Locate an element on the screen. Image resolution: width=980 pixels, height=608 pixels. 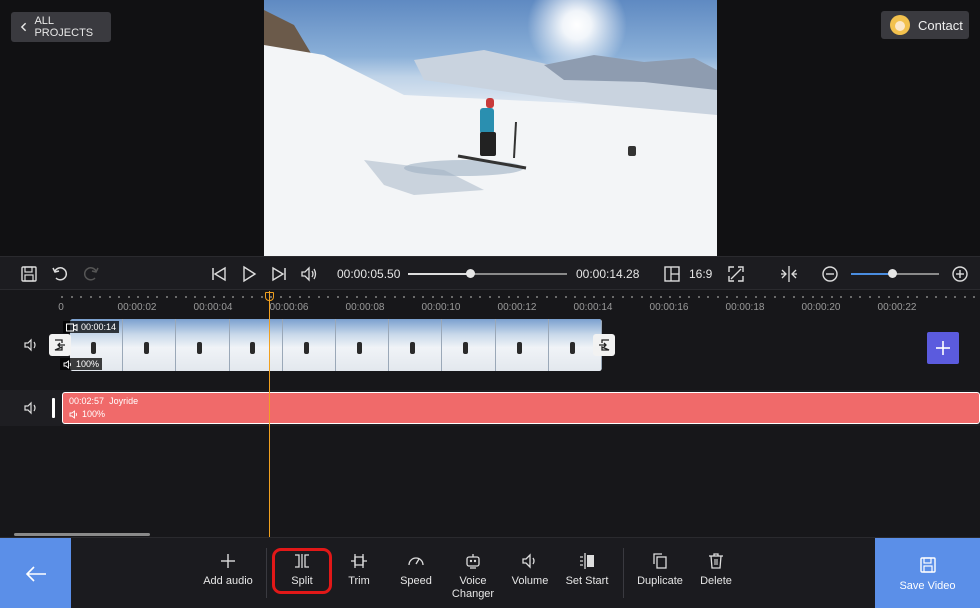
redo-icon is located at coordinates (91, 274).